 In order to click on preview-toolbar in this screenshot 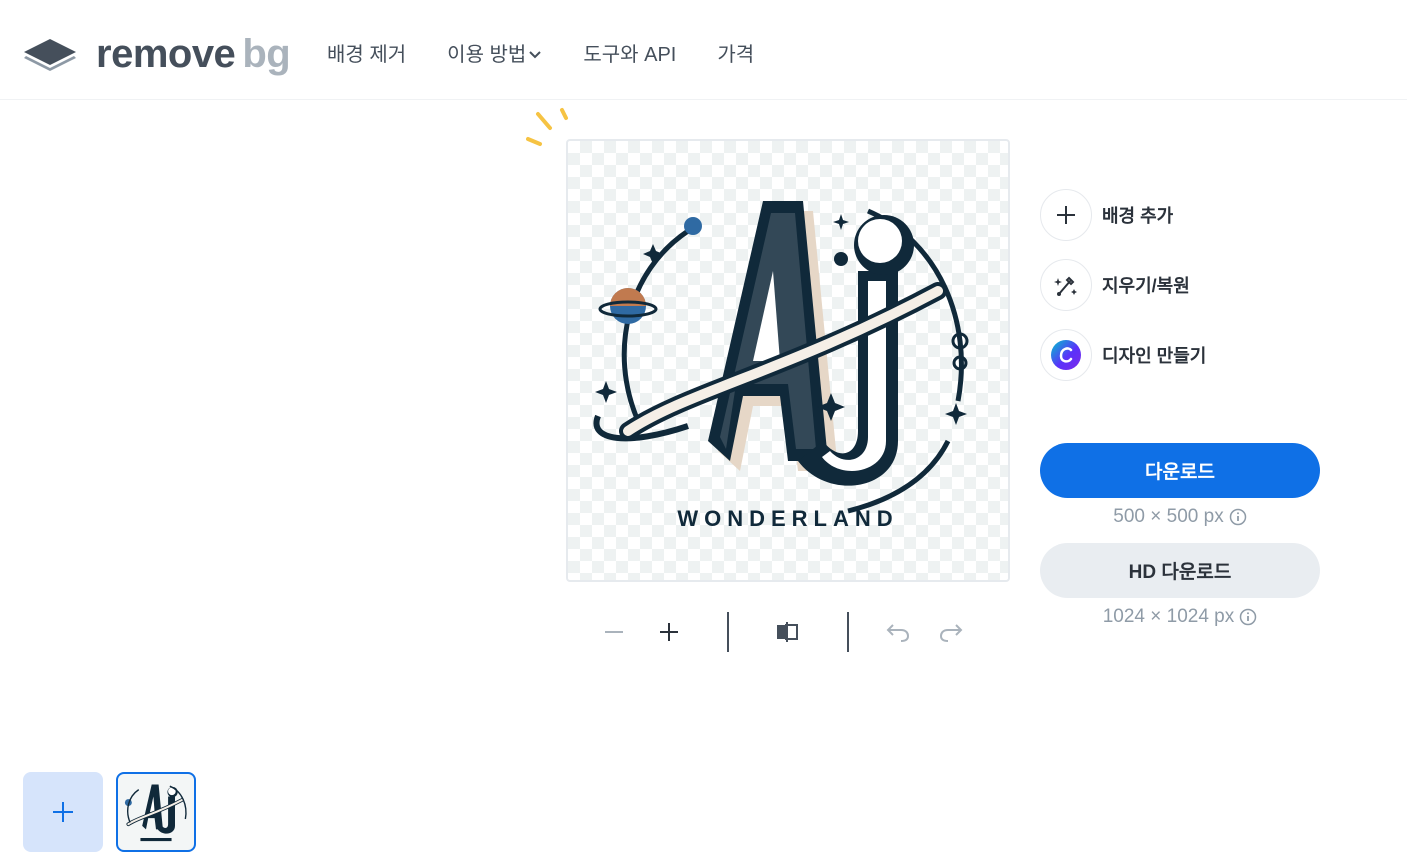, I will do `click(785, 632)`.